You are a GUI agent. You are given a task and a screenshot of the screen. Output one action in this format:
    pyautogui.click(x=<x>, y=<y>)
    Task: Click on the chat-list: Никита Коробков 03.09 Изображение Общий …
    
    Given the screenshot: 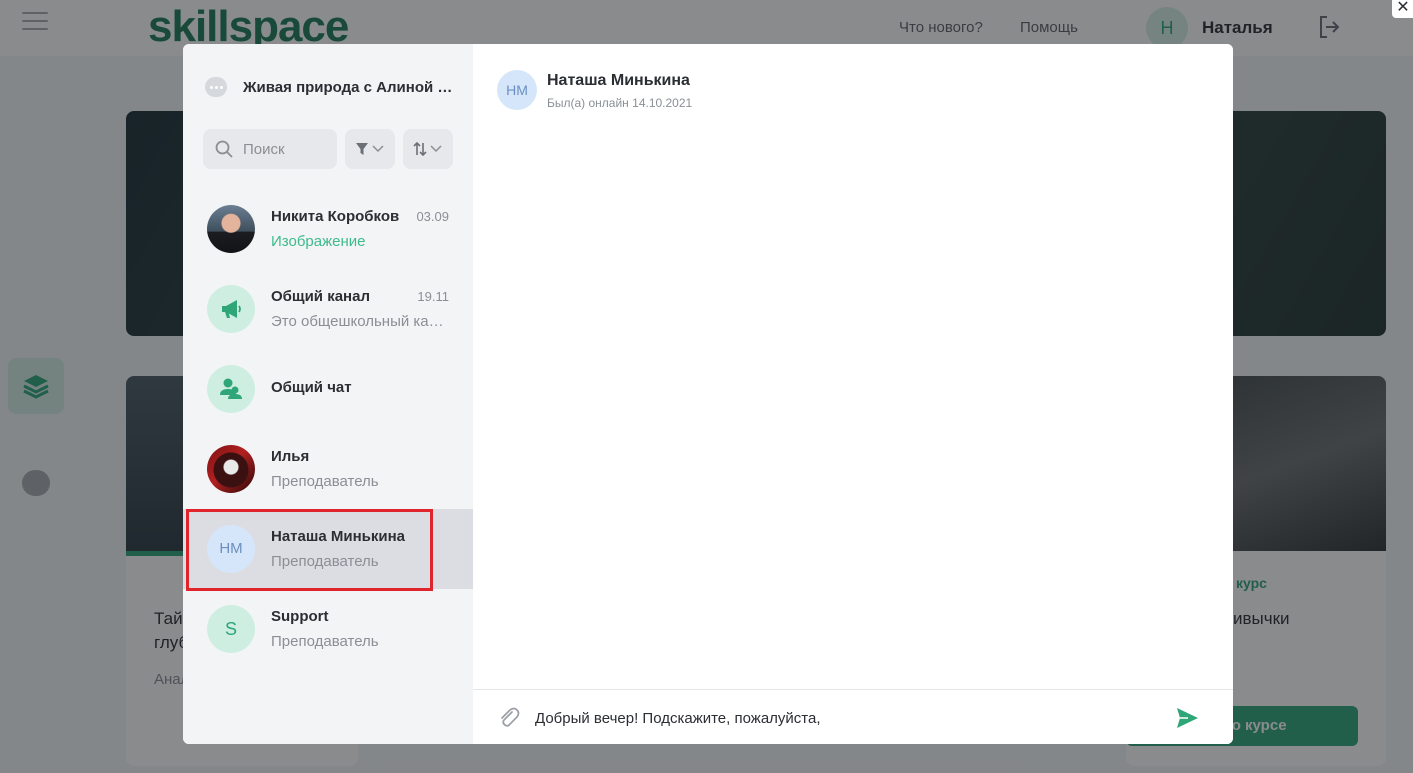 What is the action you would take?
    pyautogui.click(x=328, y=429)
    